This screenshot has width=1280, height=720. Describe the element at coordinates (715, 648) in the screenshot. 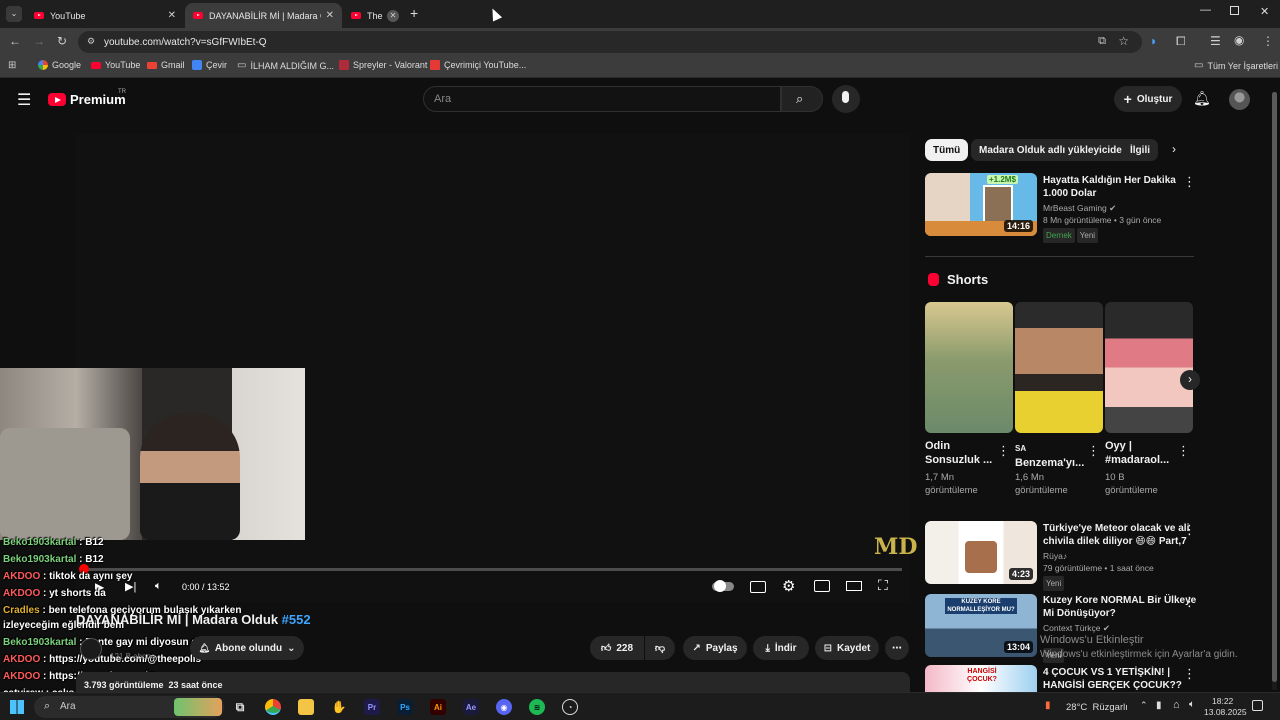

I see `share-button: ↗ Paylaş` at that location.